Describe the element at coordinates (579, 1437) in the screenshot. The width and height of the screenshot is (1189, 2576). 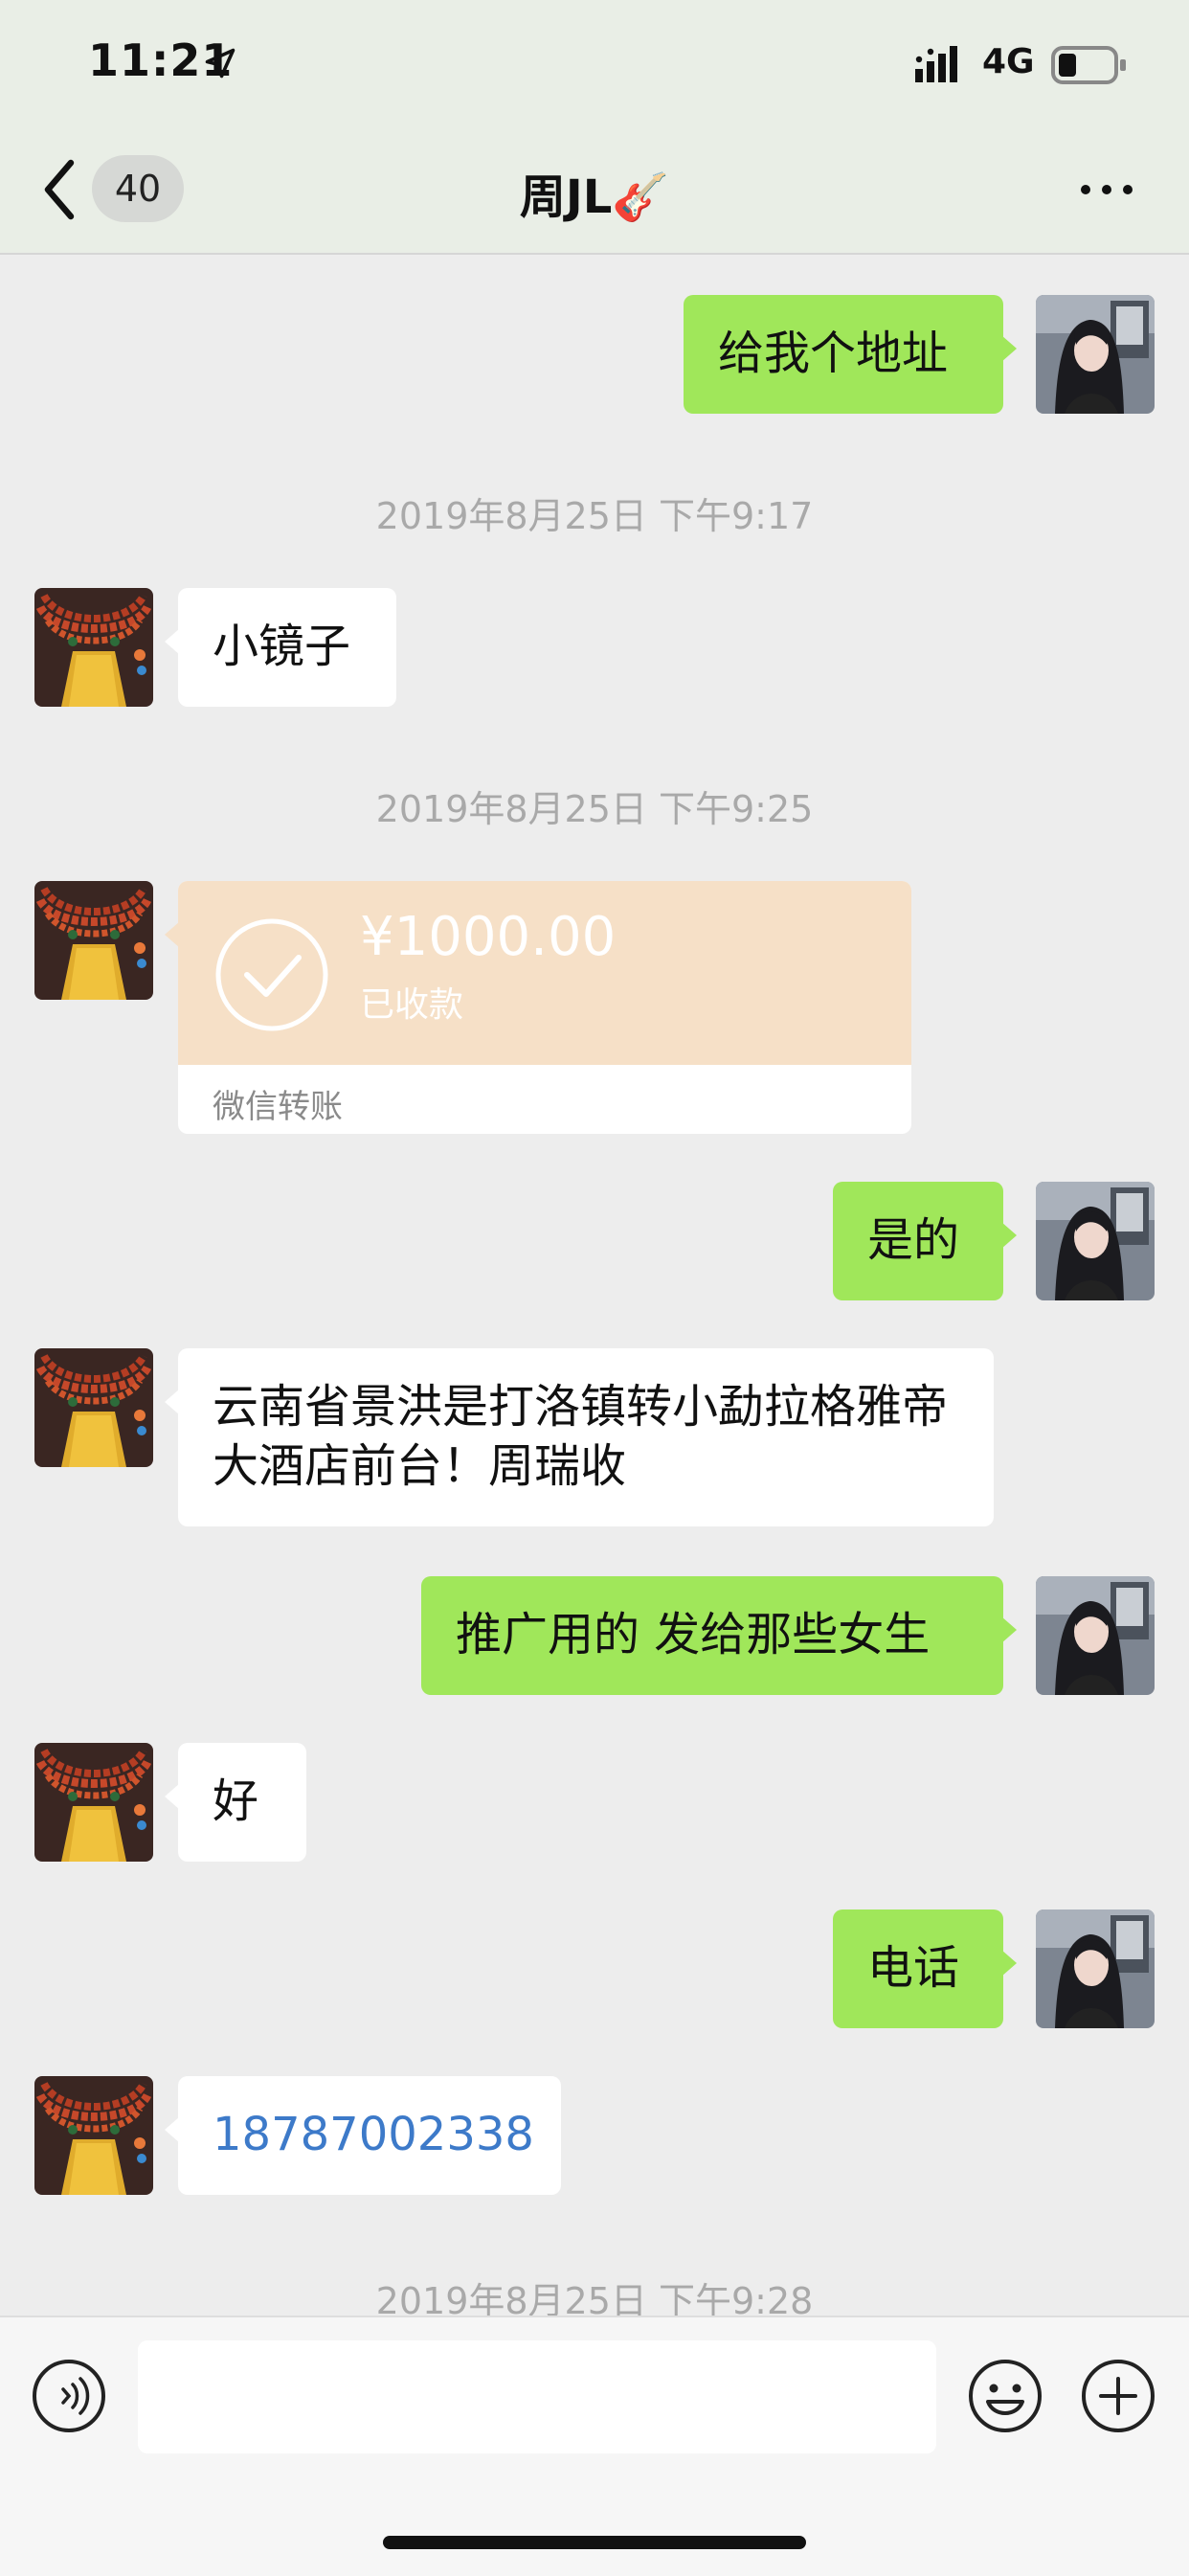
I see `message-bubble-incoming: 云南省景洪是打洛镇转小勐拉格雅帝大酒店前台！周瑞收` at that location.